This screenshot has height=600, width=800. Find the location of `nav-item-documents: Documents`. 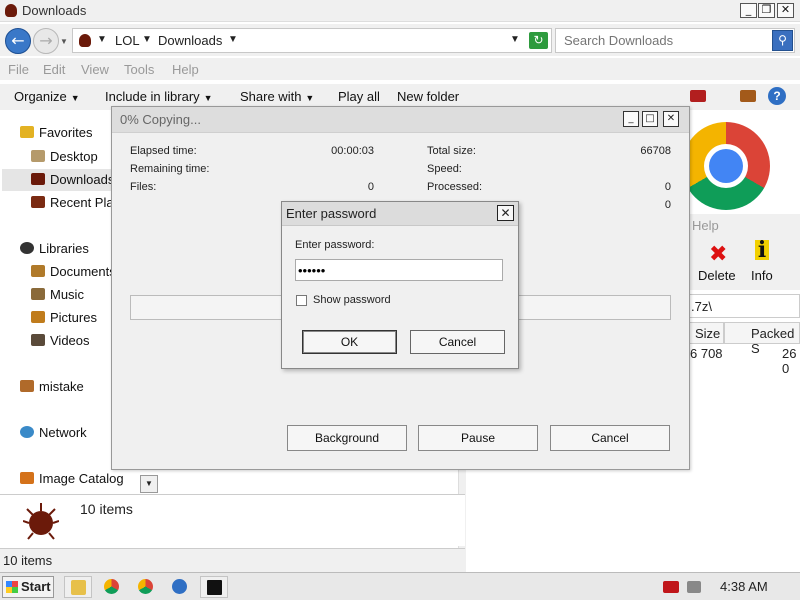

nav-item-documents: Documents is located at coordinates (71, 271).